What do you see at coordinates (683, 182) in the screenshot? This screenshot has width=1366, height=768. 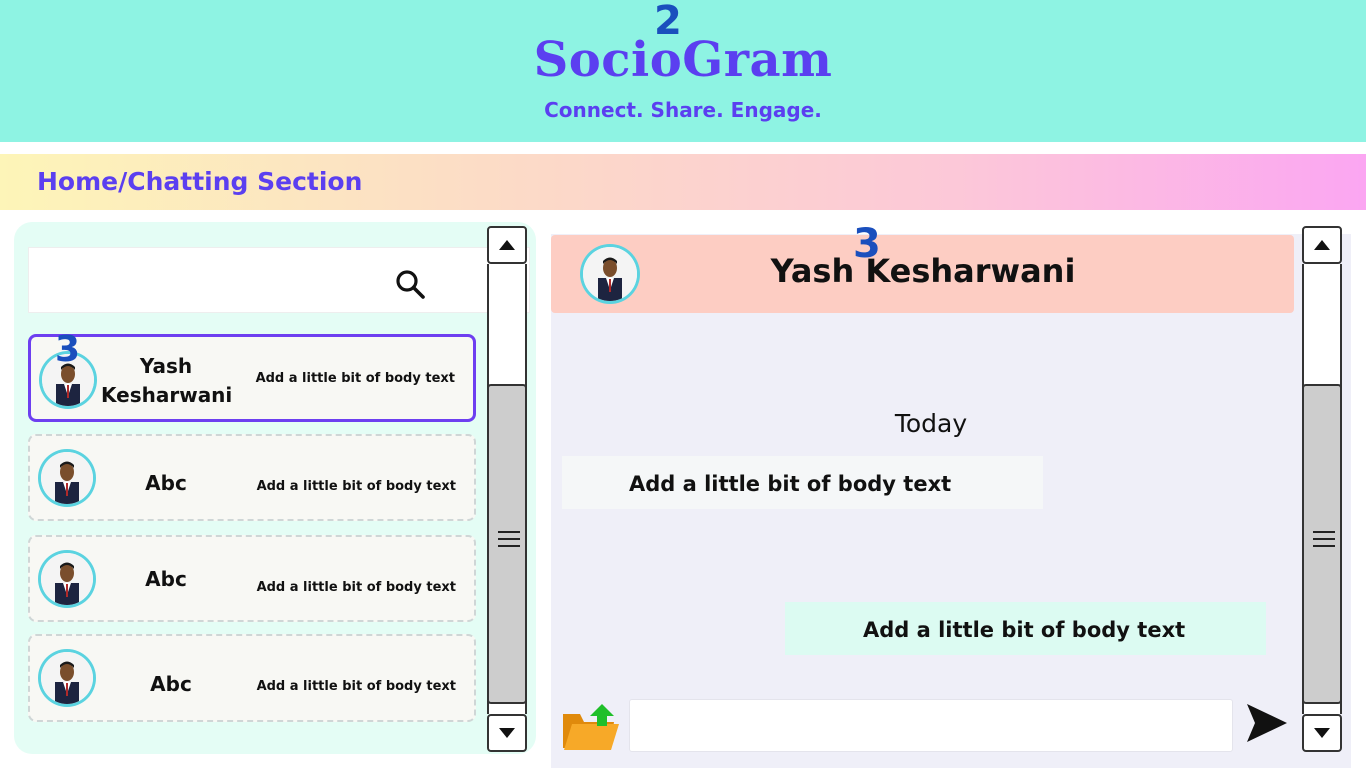 I see `breadcrumb-bar: Home/Chatting Section` at bounding box center [683, 182].